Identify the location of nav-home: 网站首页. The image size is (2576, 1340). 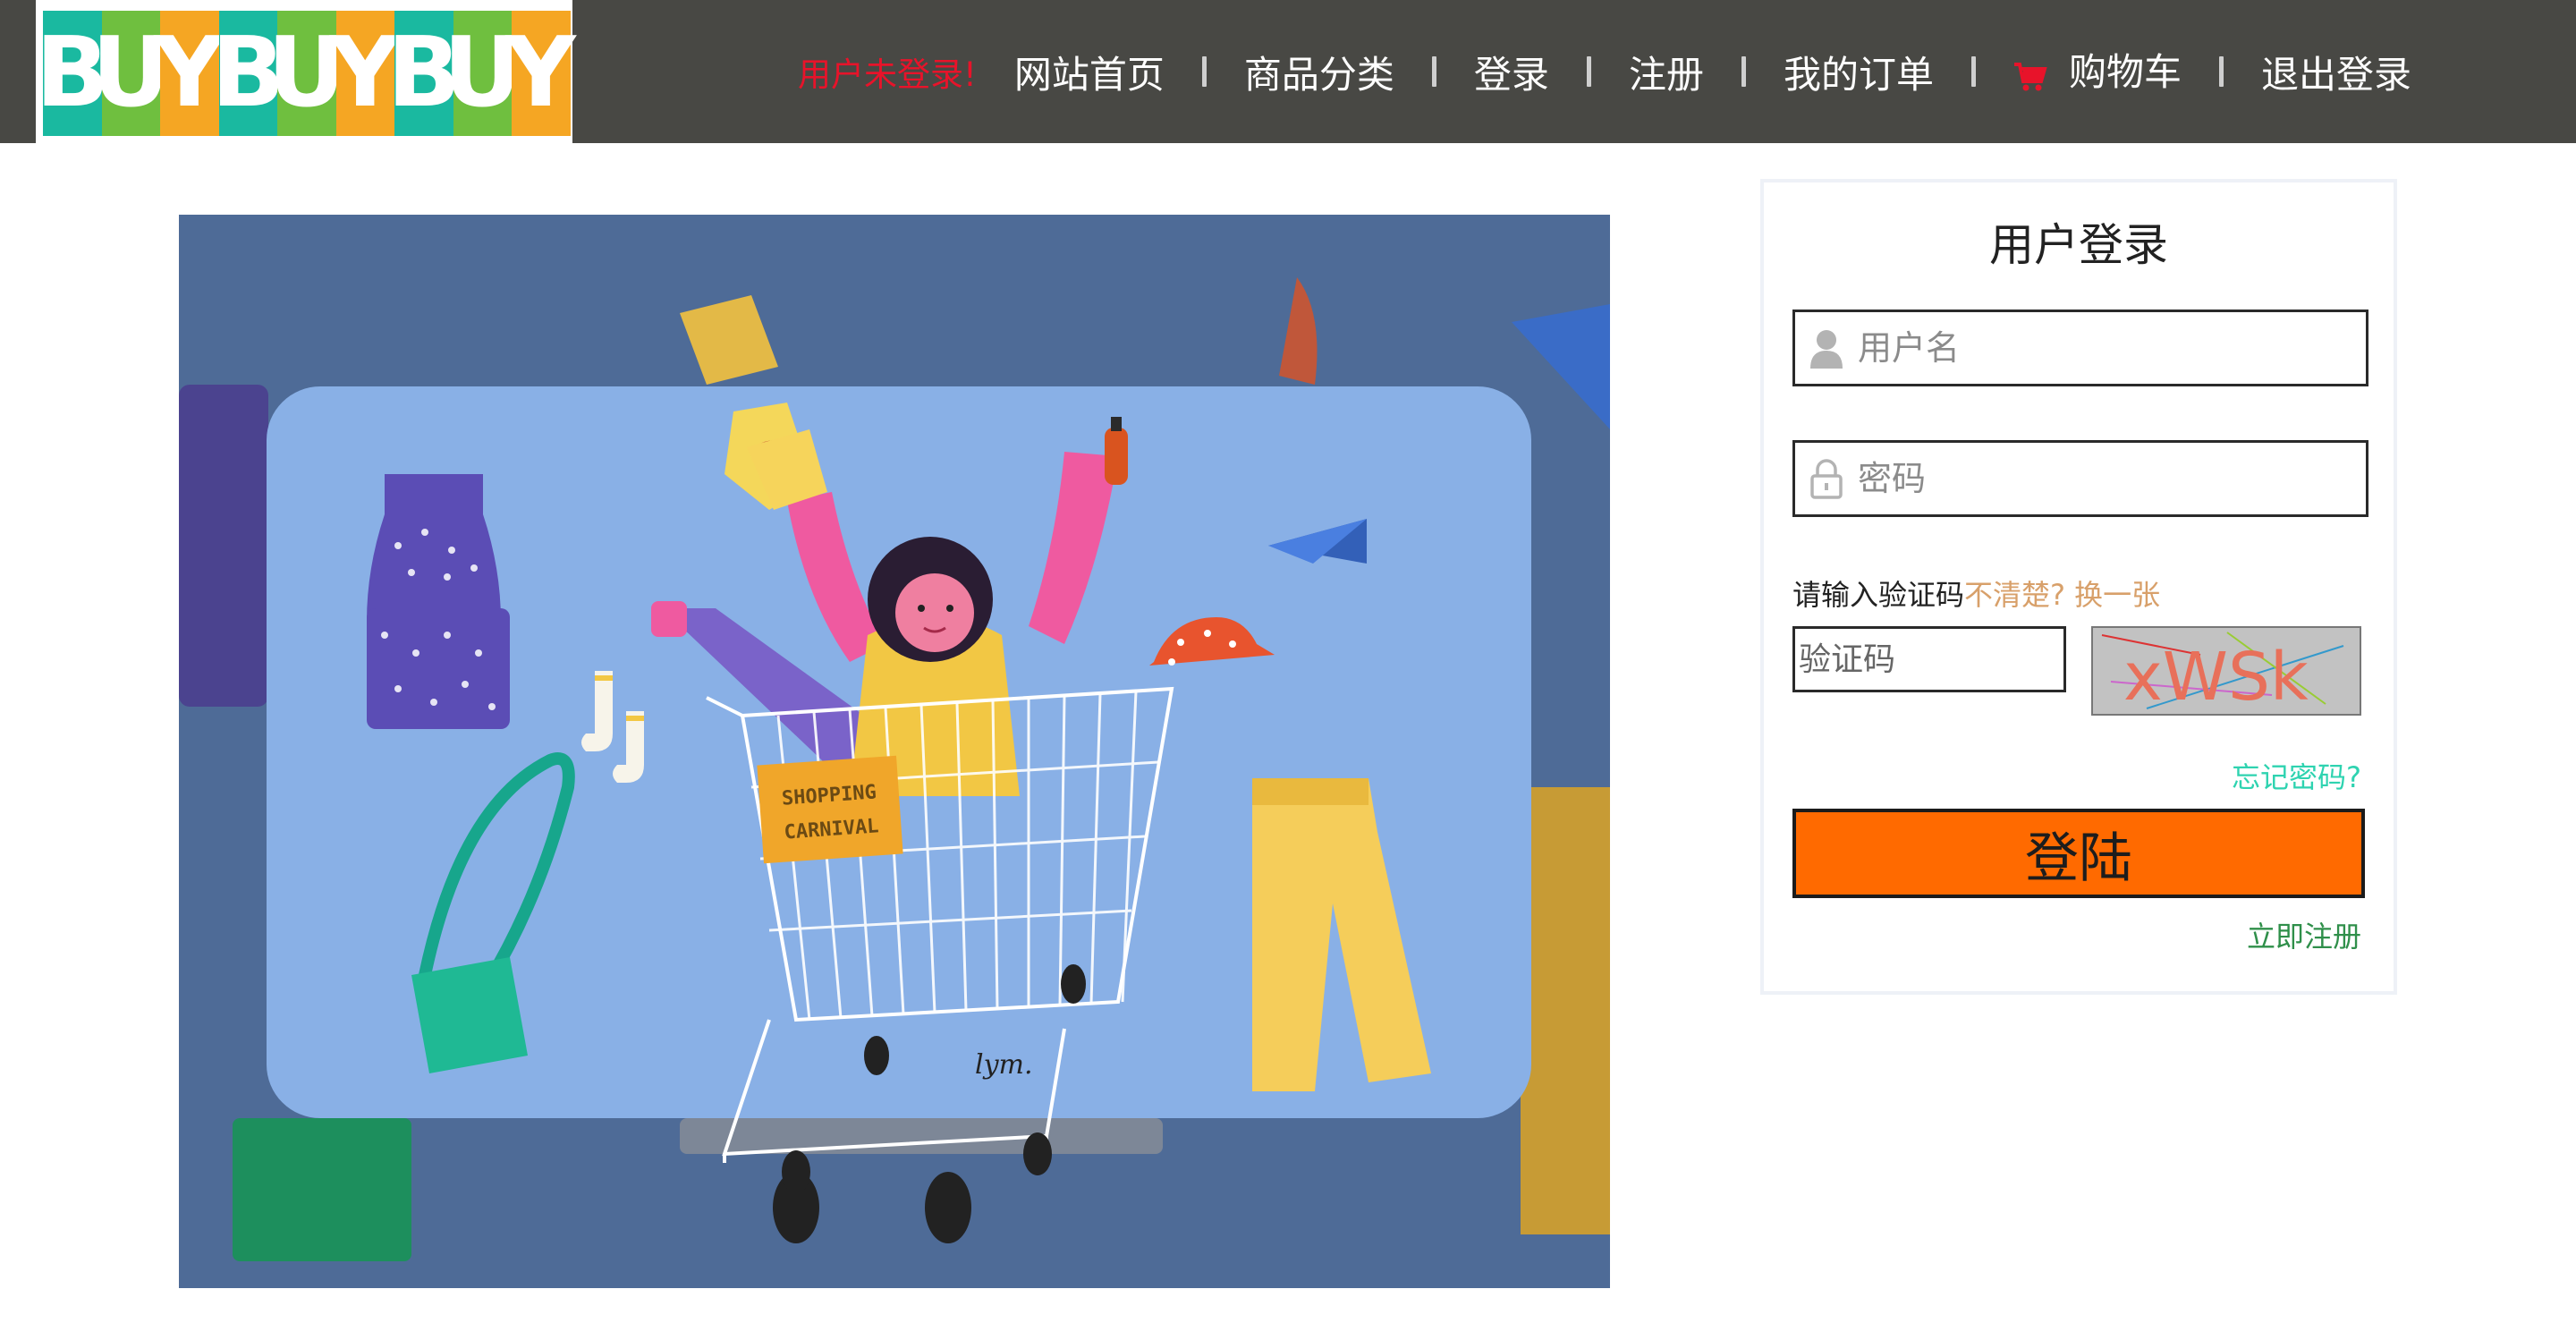
(1089, 72).